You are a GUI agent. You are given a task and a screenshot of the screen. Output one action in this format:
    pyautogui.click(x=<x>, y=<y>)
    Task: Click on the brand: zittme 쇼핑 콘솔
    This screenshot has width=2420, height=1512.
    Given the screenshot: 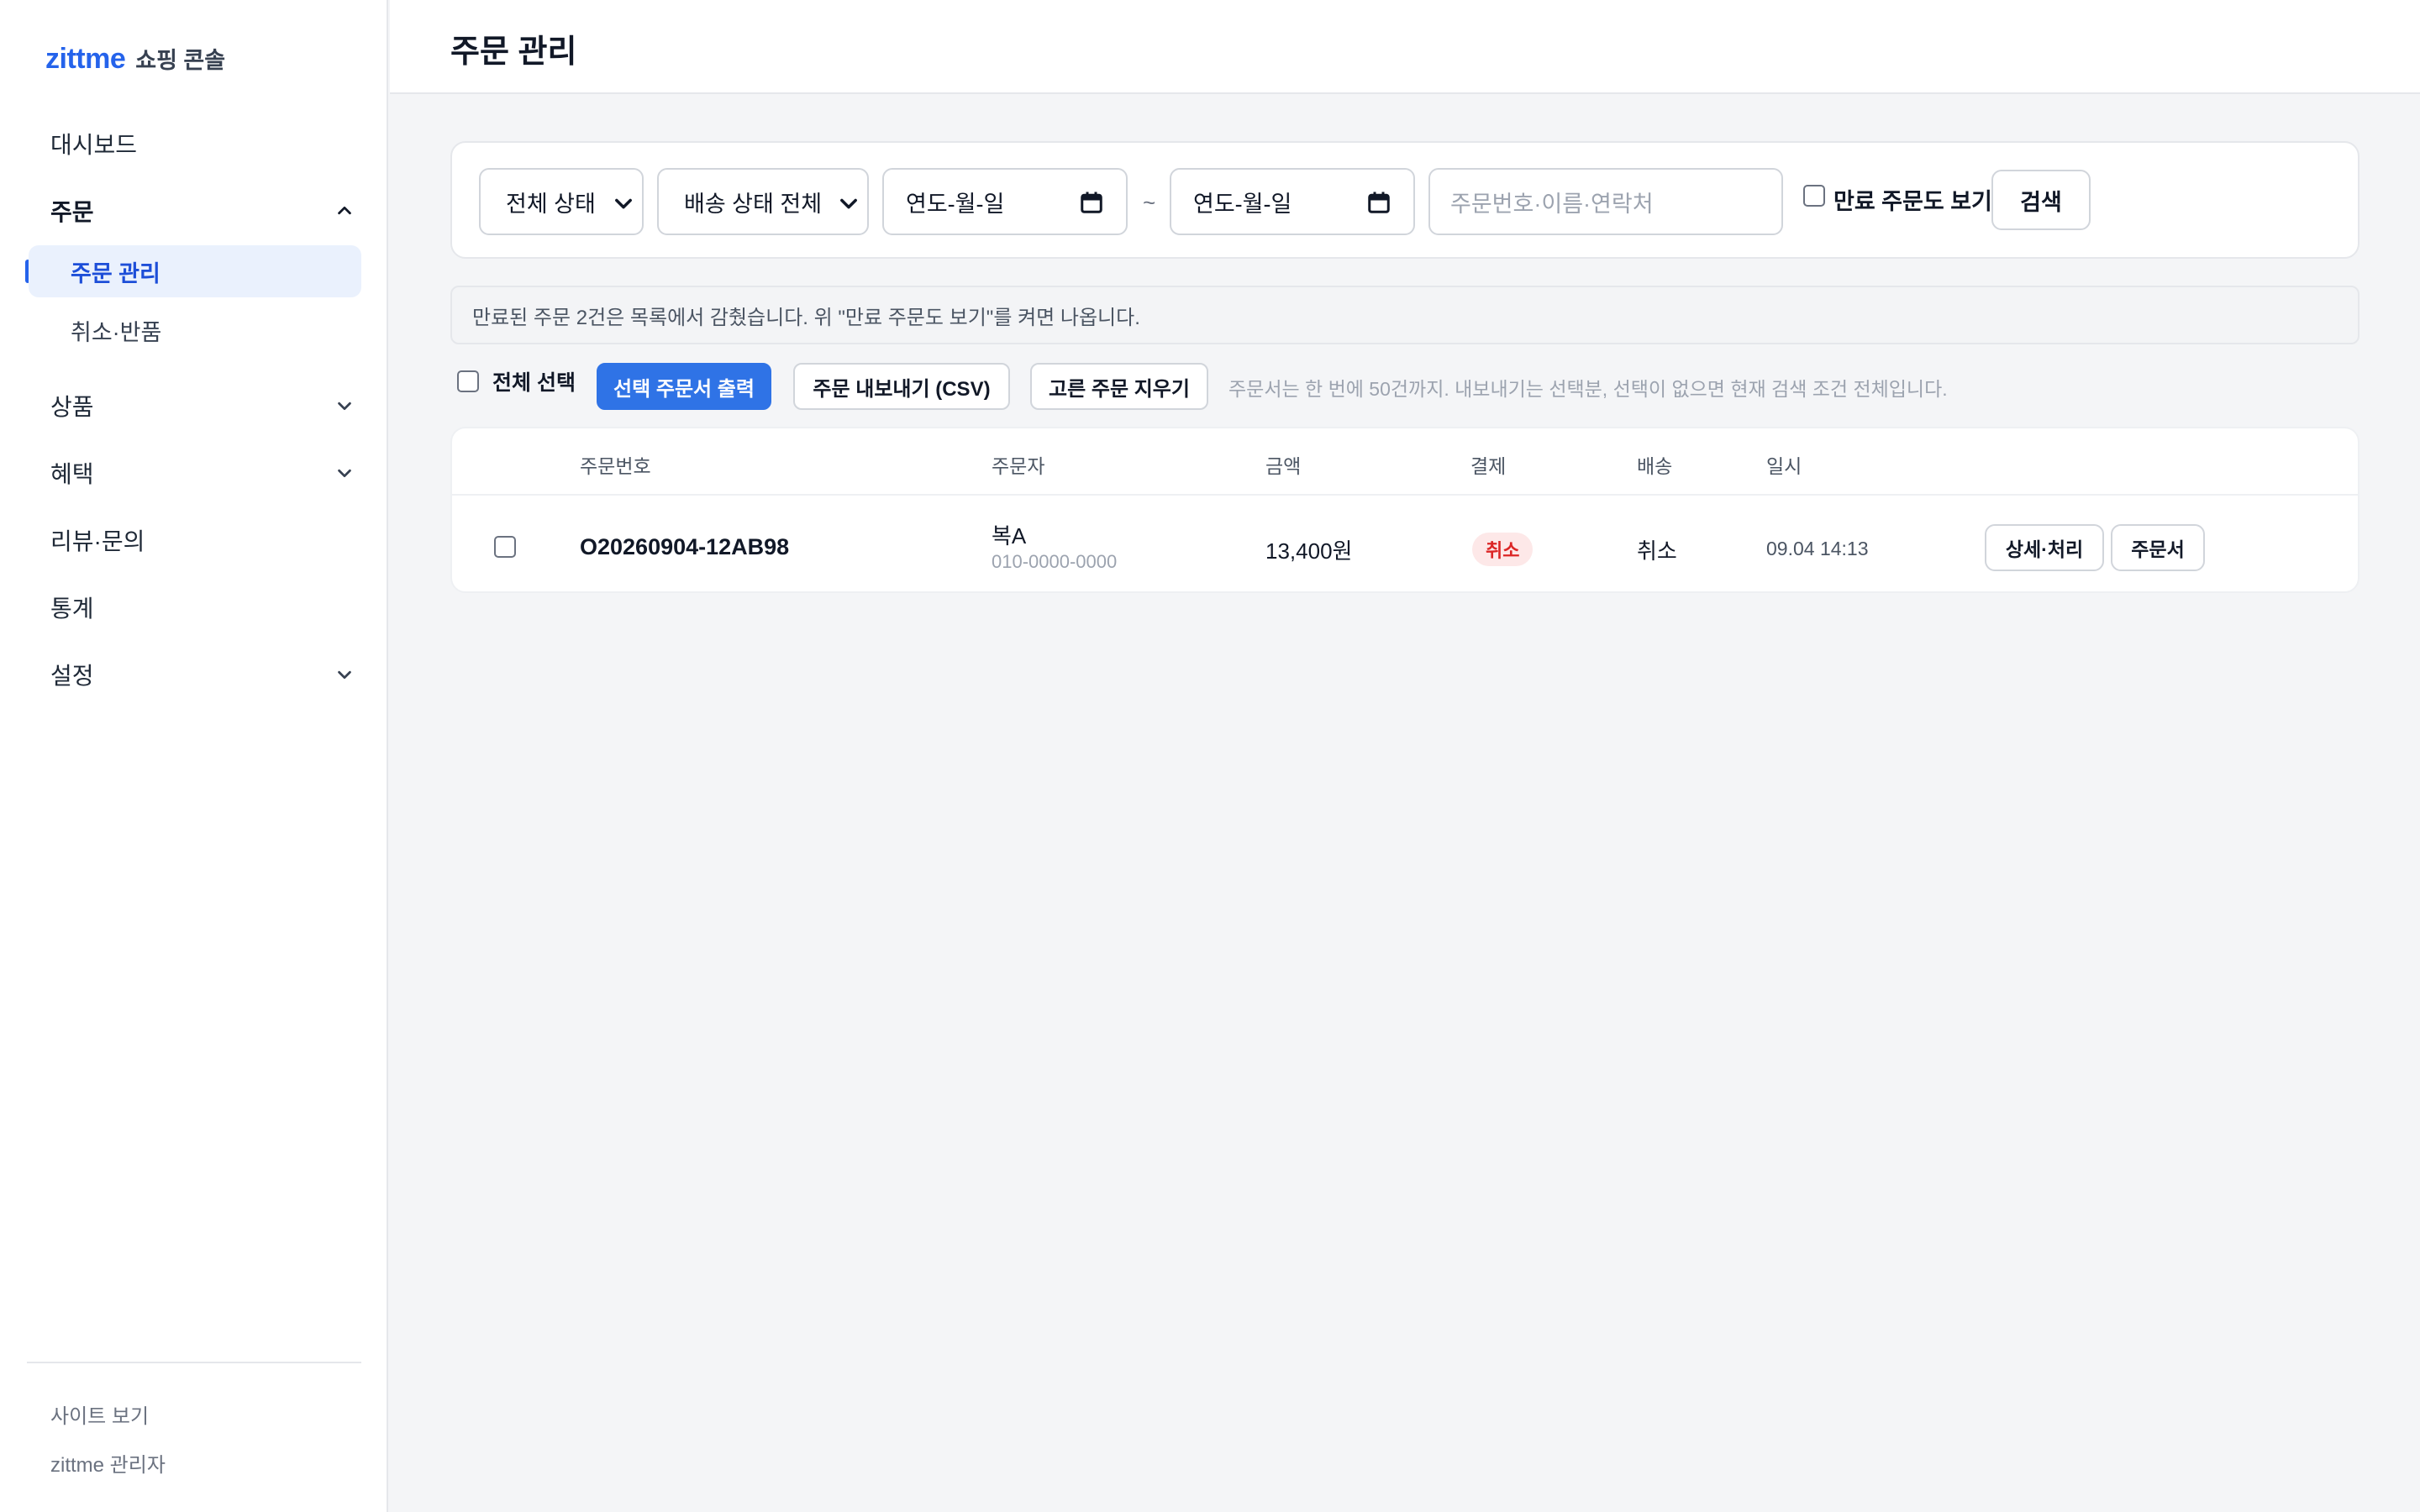 What is the action you would take?
    pyautogui.click(x=135, y=59)
    